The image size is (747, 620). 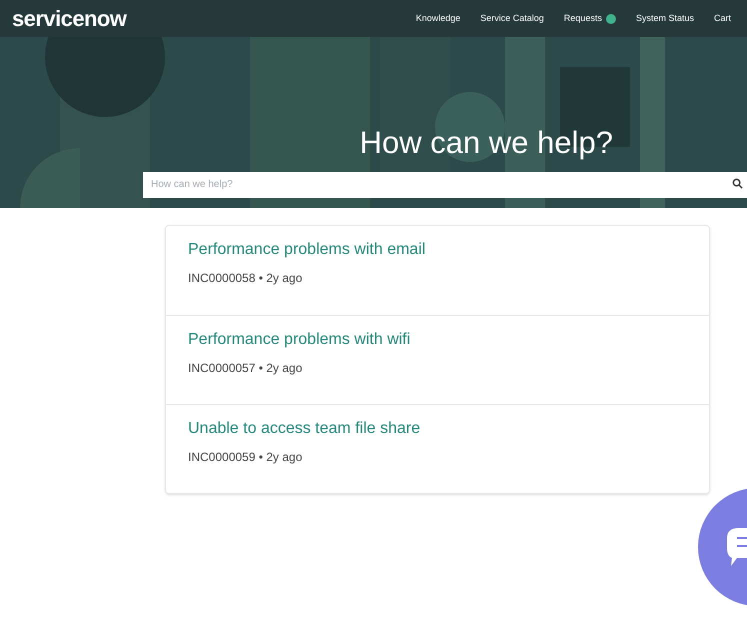 What do you see at coordinates (722, 19) in the screenshot?
I see `nav-link: Cart` at bounding box center [722, 19].